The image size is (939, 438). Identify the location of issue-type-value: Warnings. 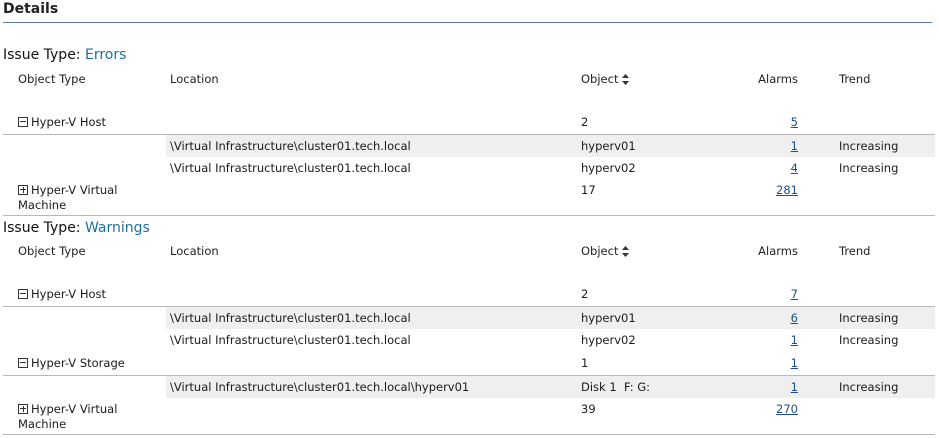
(117, 228).